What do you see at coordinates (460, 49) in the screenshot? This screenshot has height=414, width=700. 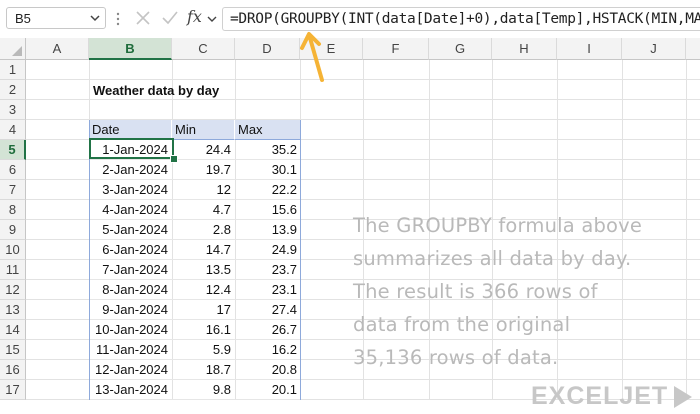 I see `column-header-g: G` at bounding box center [460, 49].